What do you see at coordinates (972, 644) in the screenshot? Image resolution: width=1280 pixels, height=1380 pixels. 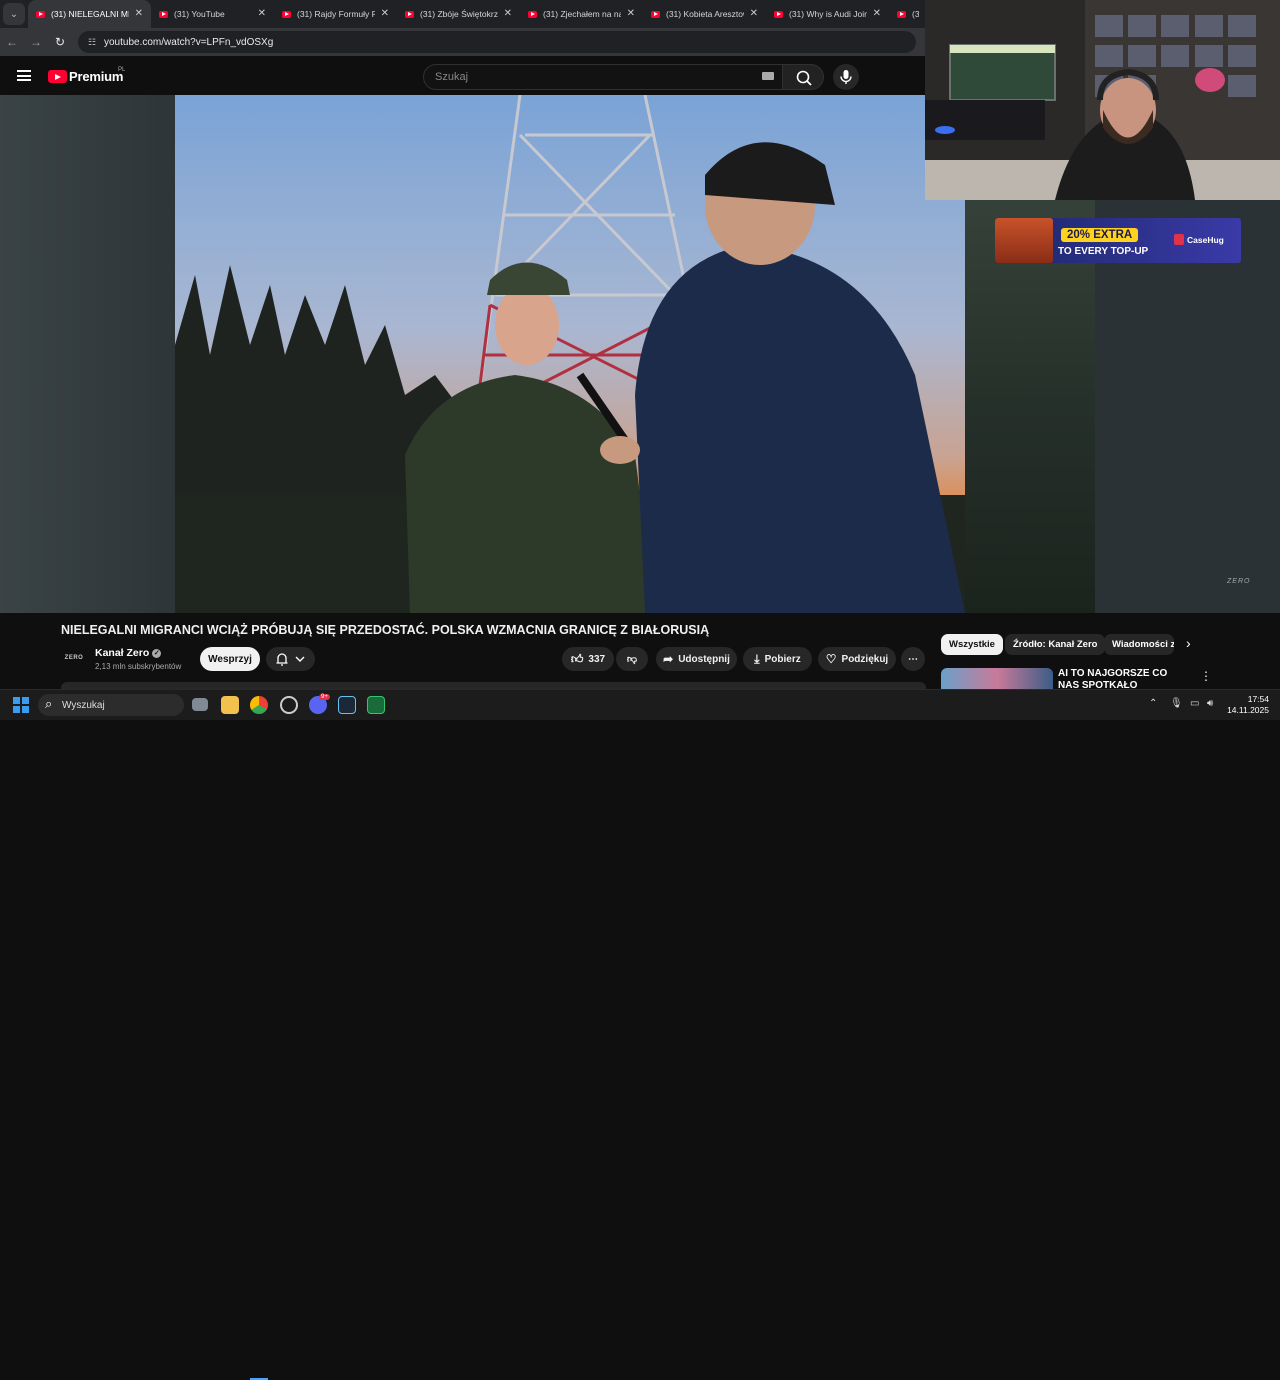 I see `chip-all: Wszystkie` at bounding box center [972, 644].